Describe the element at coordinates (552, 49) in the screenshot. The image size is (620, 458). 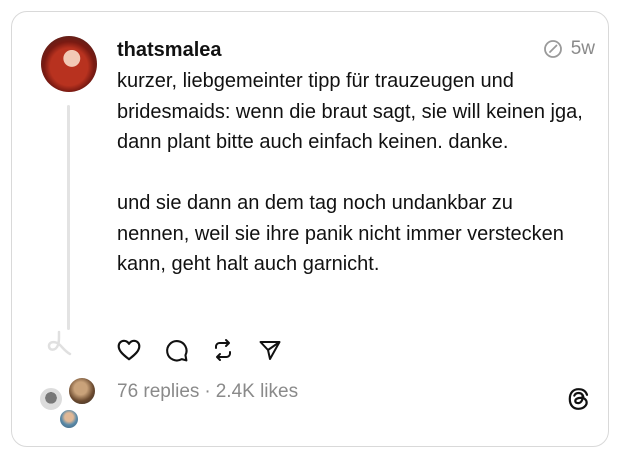
I see `edited-icon` at that location.